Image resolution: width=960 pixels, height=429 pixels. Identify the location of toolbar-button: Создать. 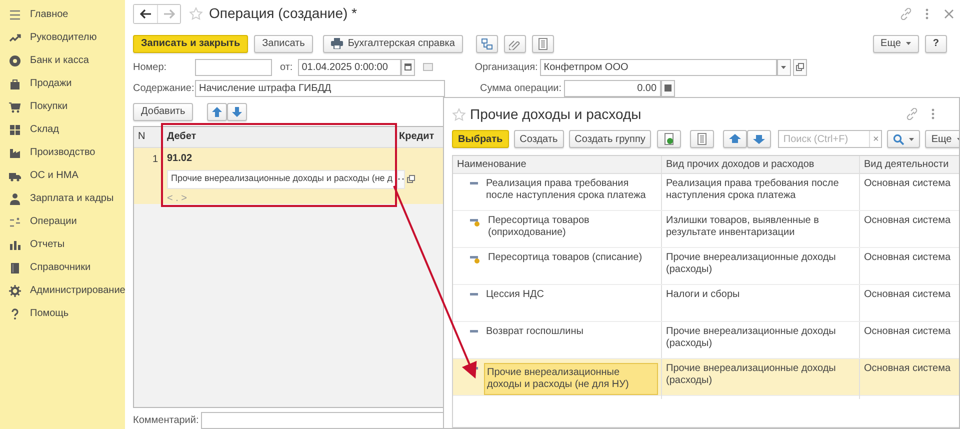
(539, 139).